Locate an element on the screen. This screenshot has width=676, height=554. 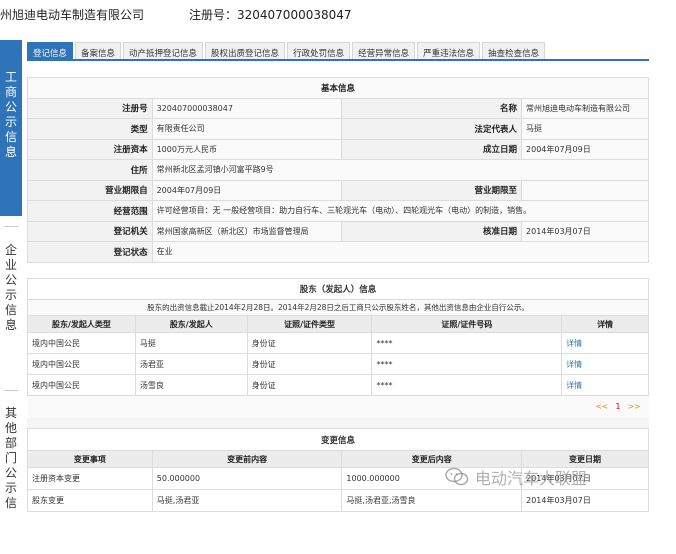
pager-prev: << is located at coordinates (601, 406).